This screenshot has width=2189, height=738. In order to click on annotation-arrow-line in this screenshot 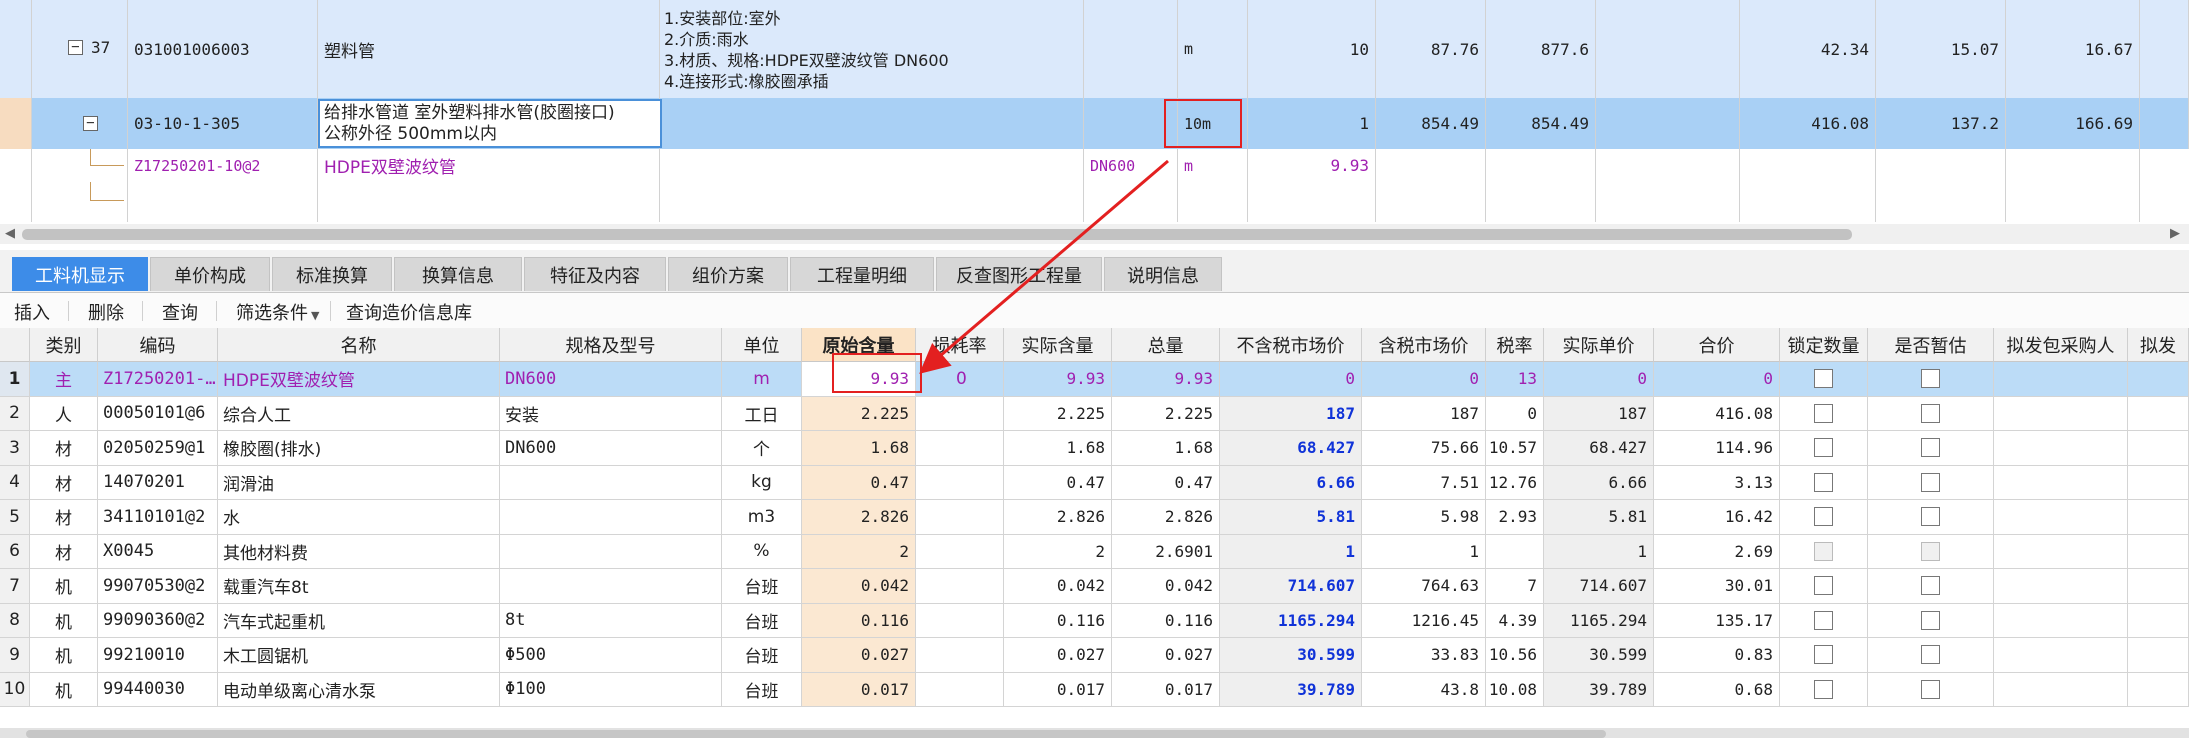, I will do `click(1044, 266)`.